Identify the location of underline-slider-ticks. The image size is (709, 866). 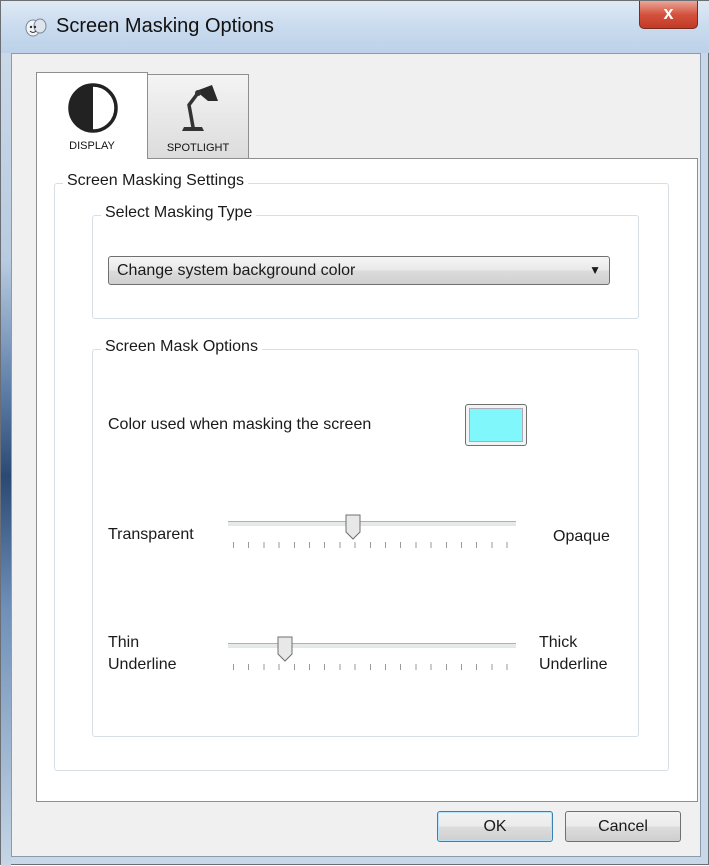
(372, 667).